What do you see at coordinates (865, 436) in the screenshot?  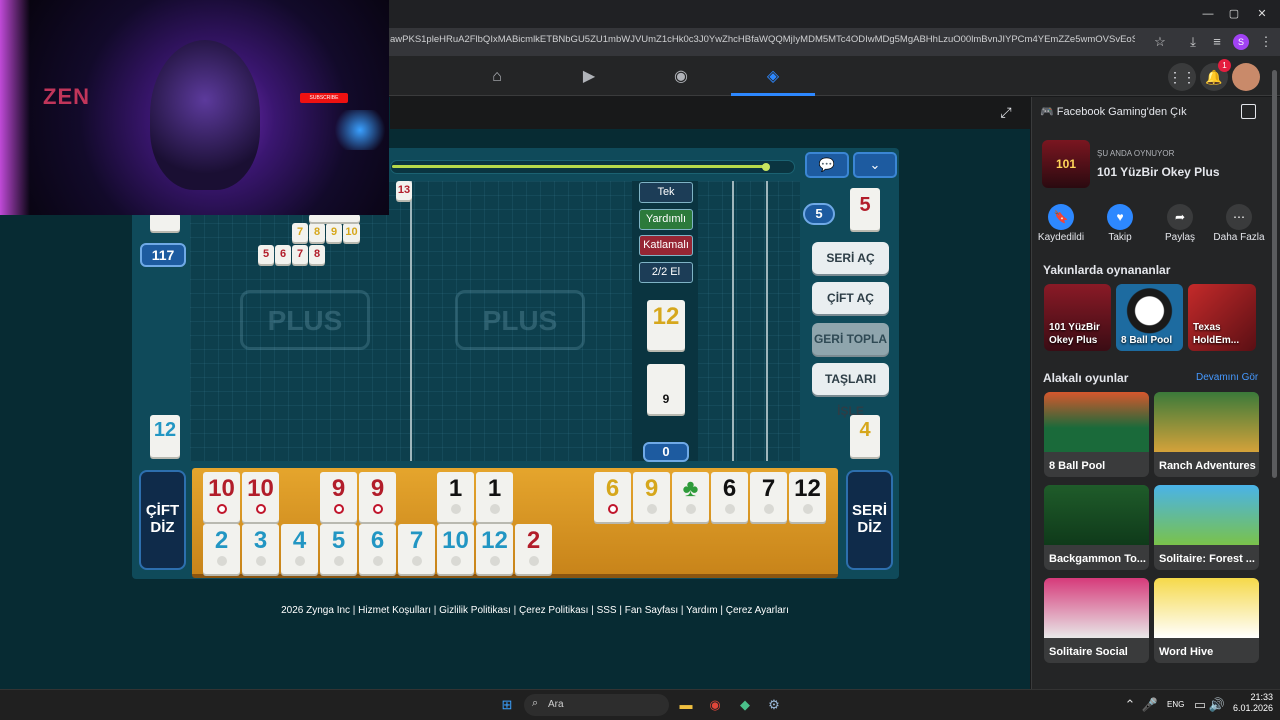 I see `discard-tile-bottom-right: 4` at bounding box center [865, 436].